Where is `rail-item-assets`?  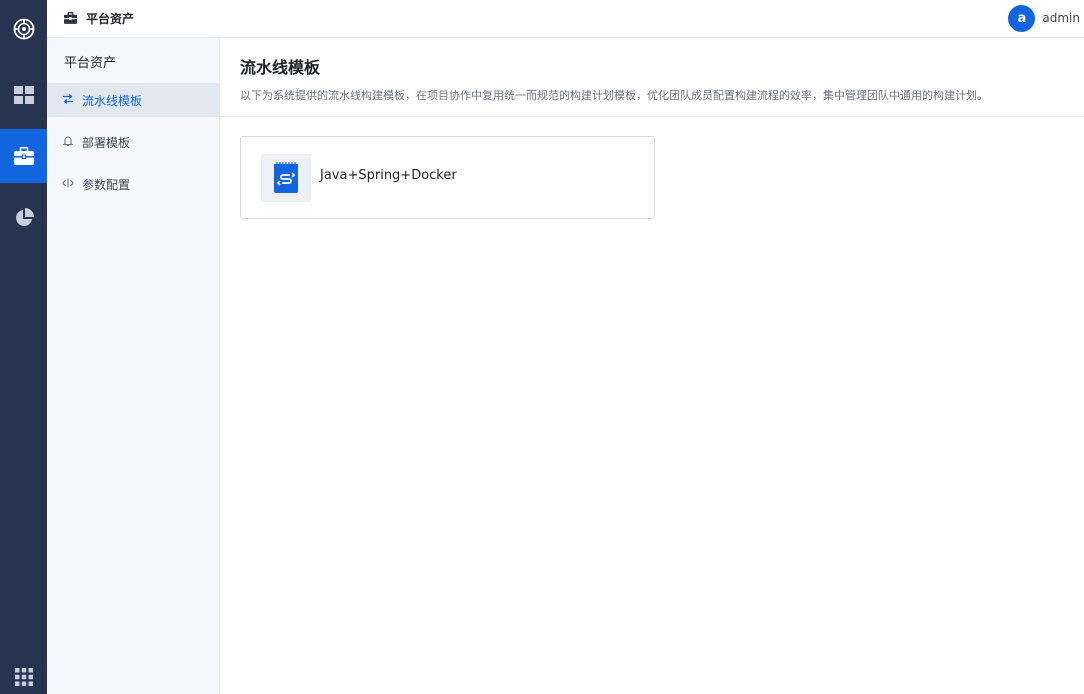 rail-item-assets is located at coordinates (23, 156).